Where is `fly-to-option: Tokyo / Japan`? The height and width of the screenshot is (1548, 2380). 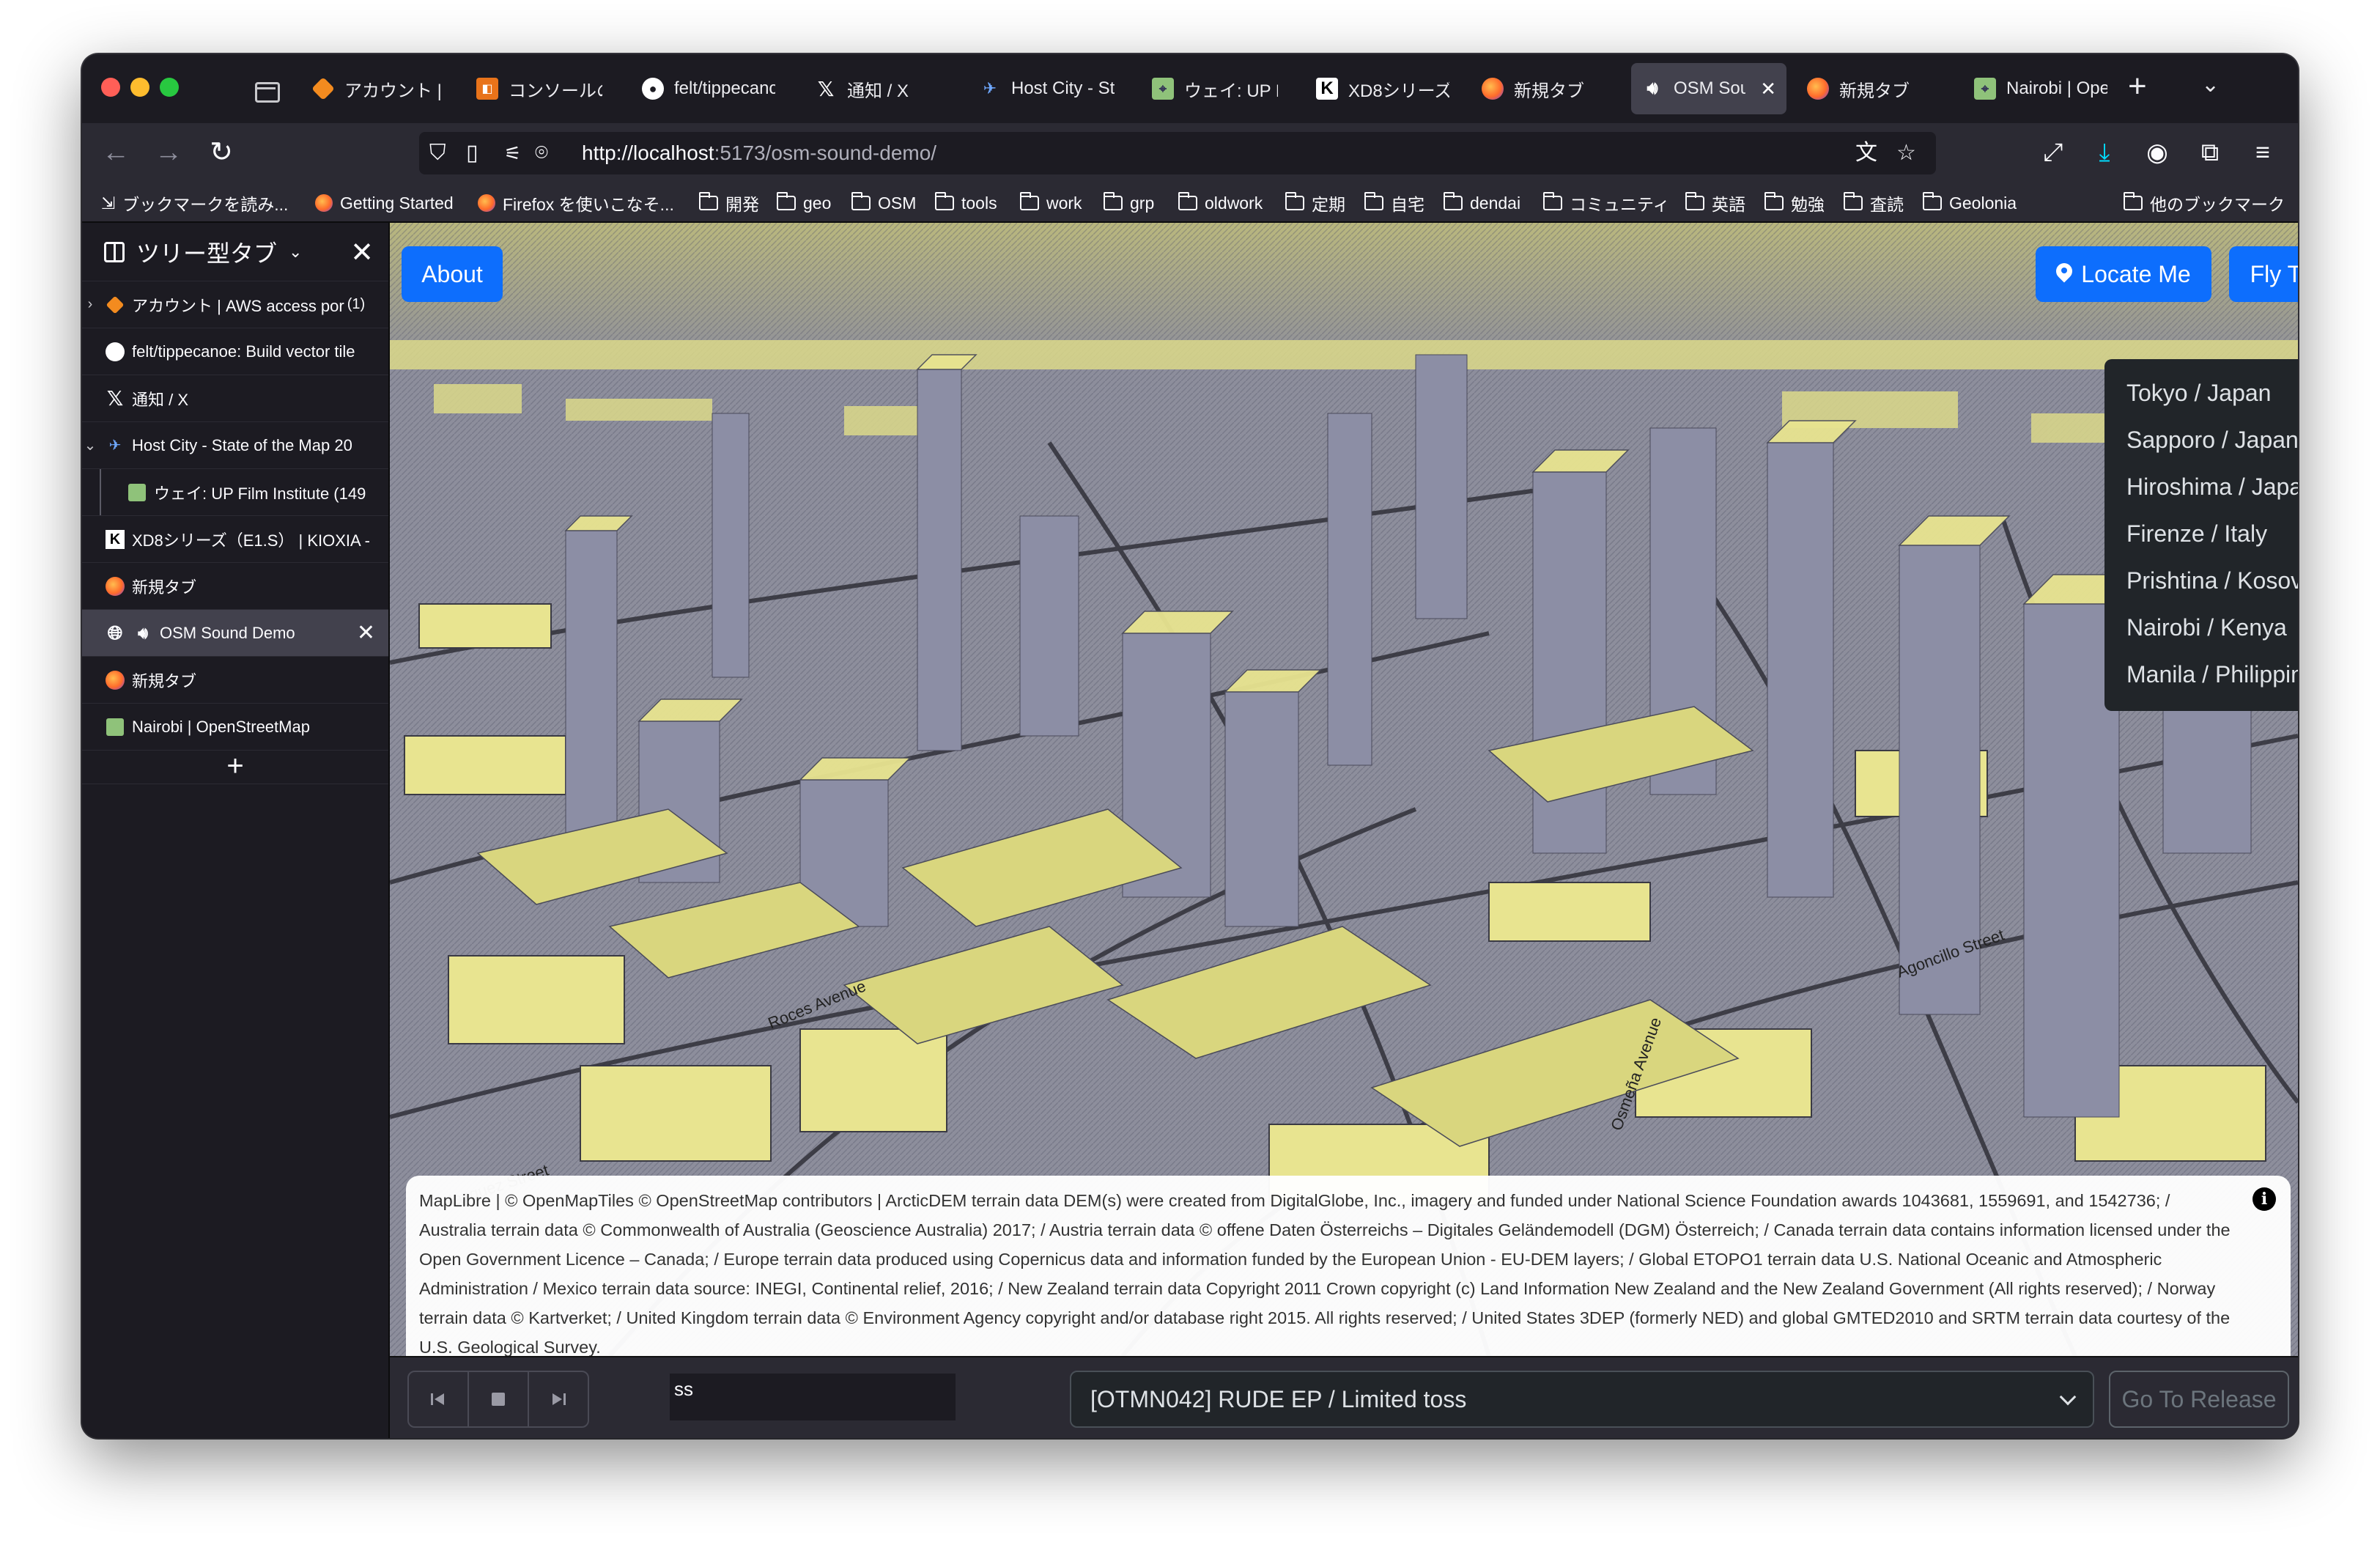
fly-to-option: Tokyo / Japan is located at coordinates (2201, 392).